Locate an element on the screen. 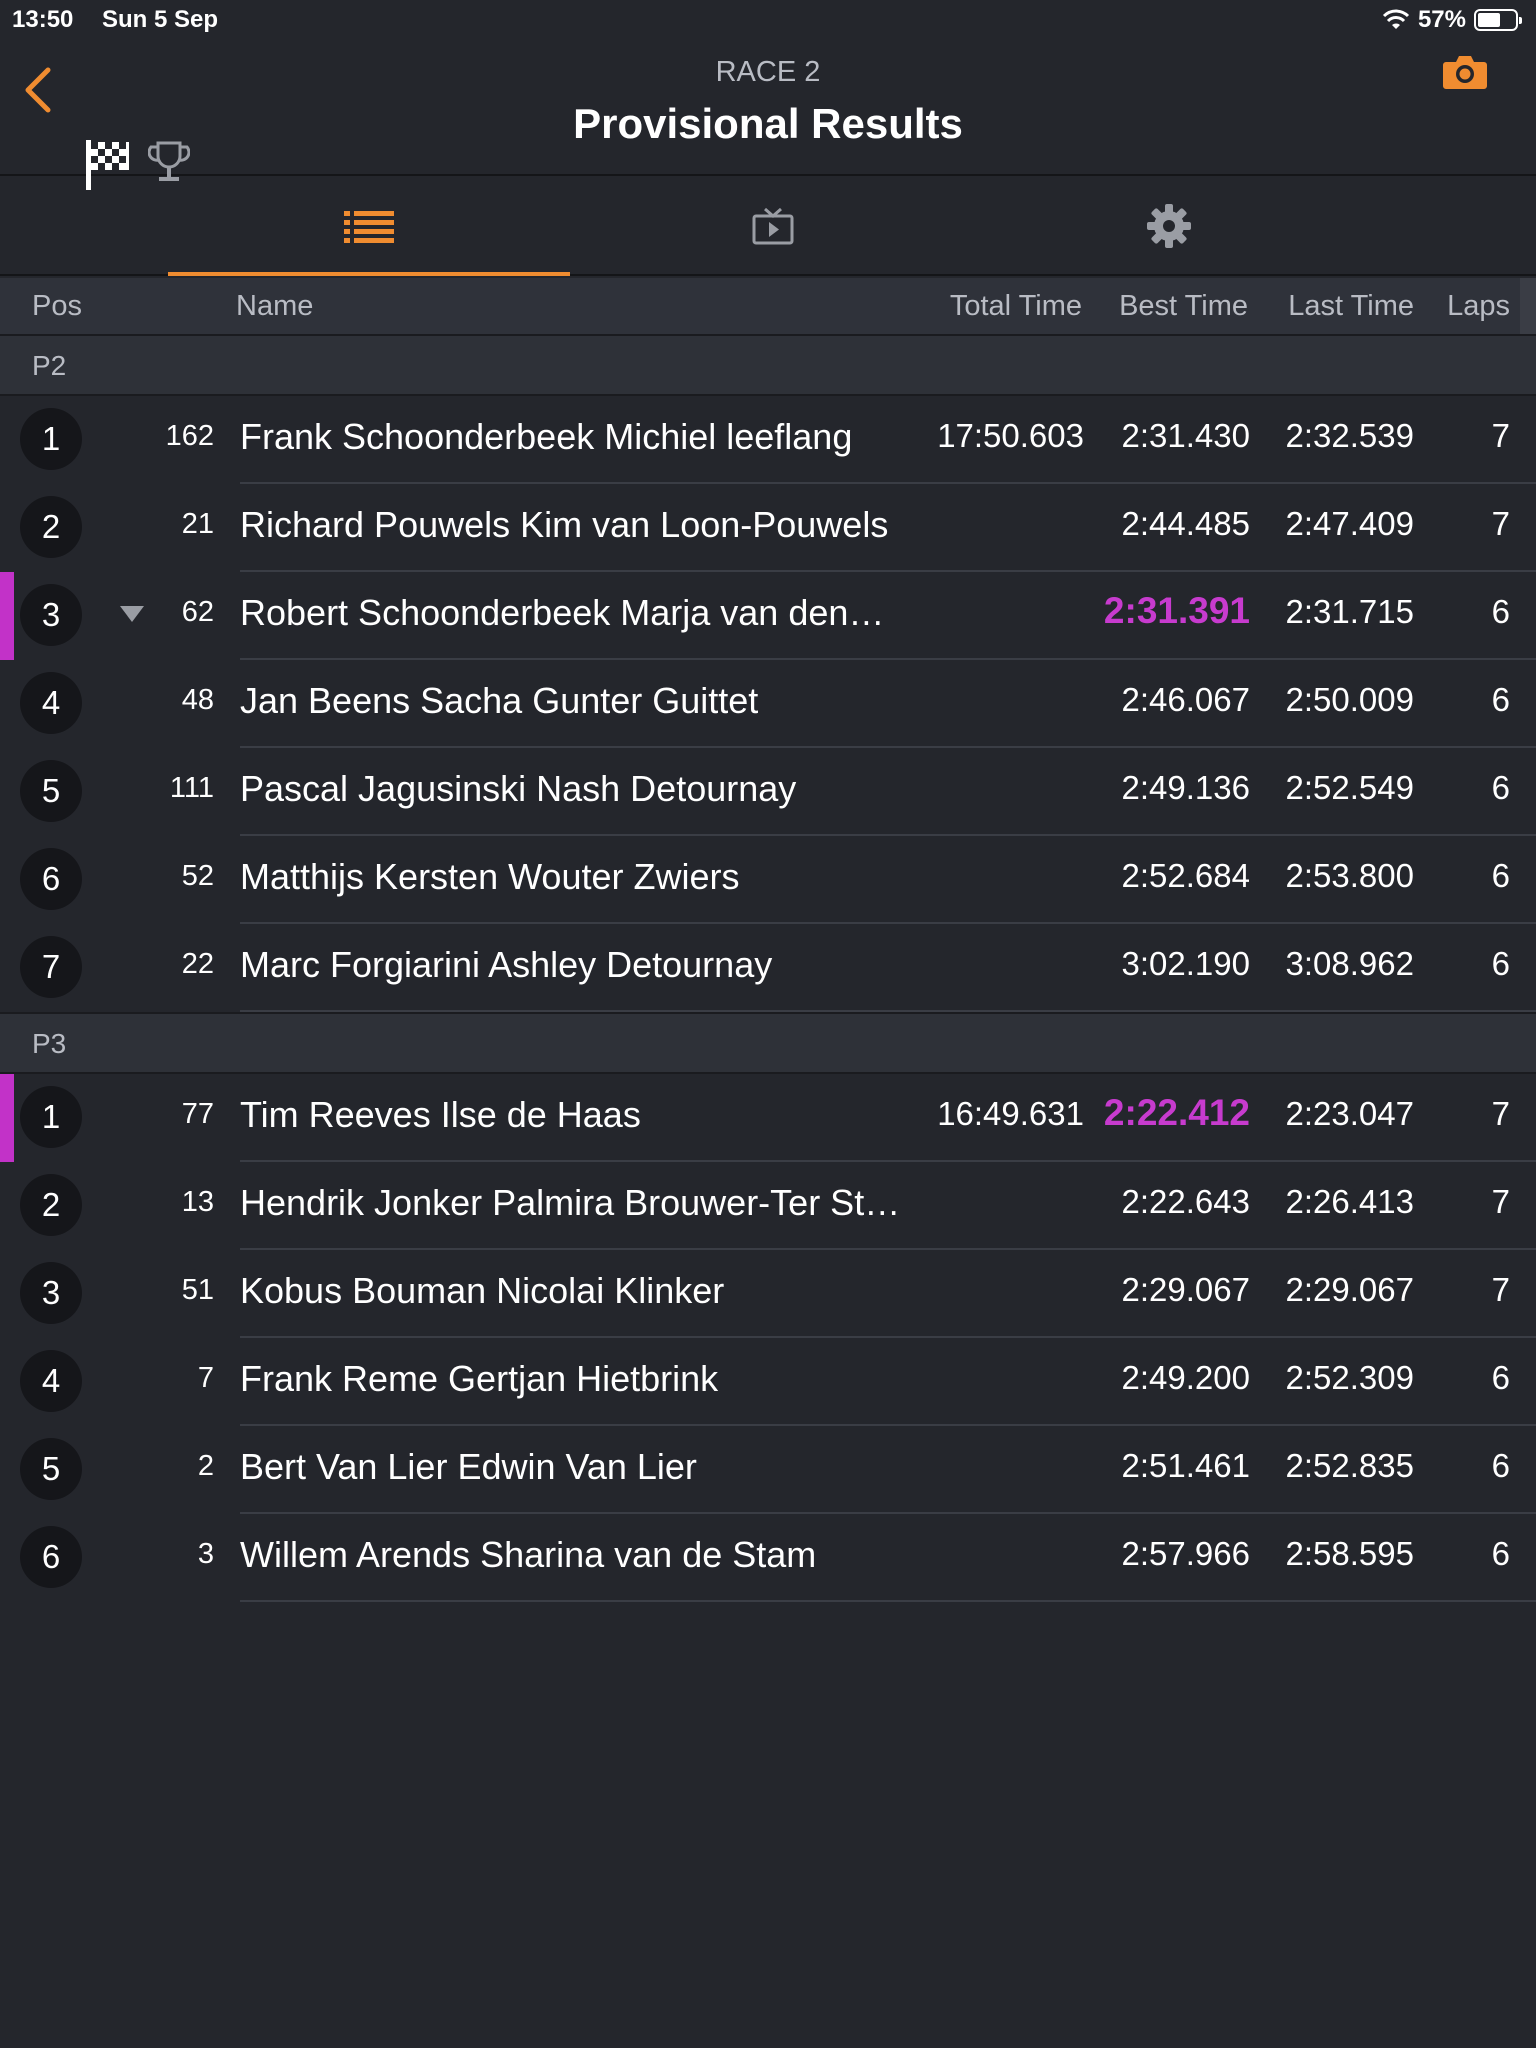 The width and height of the screenshot is (1536, 2048). driver-names: Frank Reme Gertjan Hietbrink is located at coordinates (479, 1378).